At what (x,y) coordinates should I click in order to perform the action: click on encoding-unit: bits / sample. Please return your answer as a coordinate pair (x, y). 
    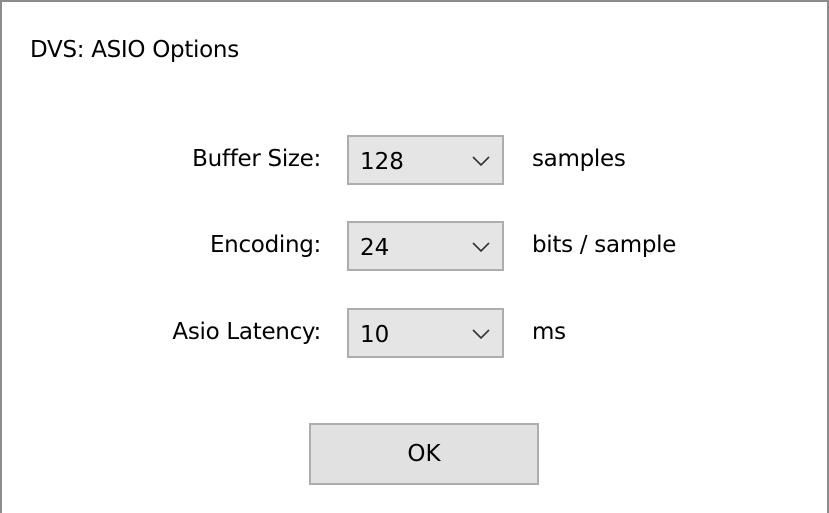
    Looking at the image, I should click on (604, 245).